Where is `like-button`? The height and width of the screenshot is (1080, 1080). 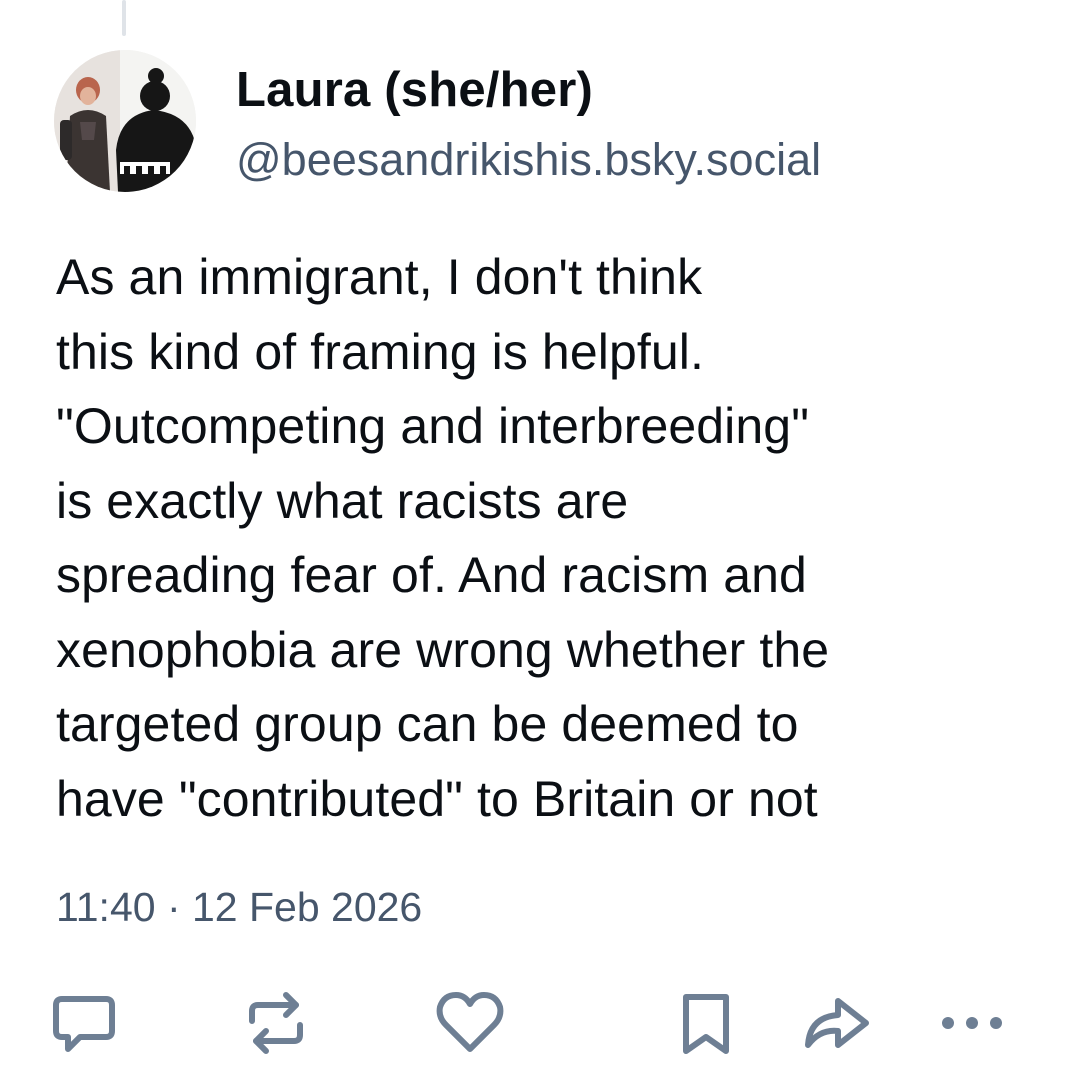
like-button is located at coordinates (470, 1023).